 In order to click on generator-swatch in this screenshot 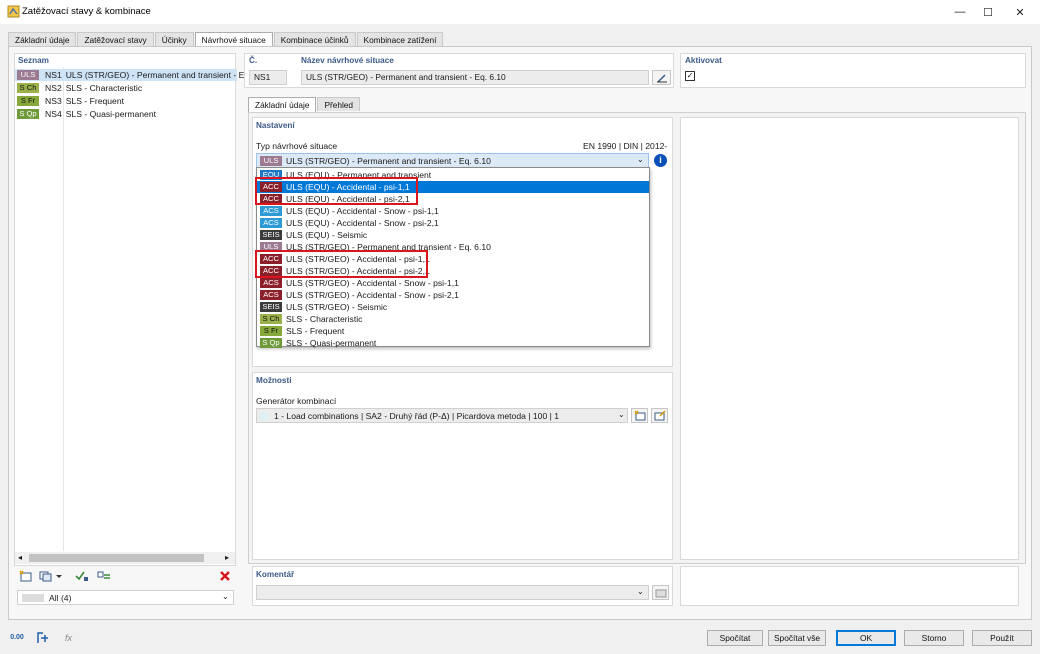, I will do `click(264, 416)`.